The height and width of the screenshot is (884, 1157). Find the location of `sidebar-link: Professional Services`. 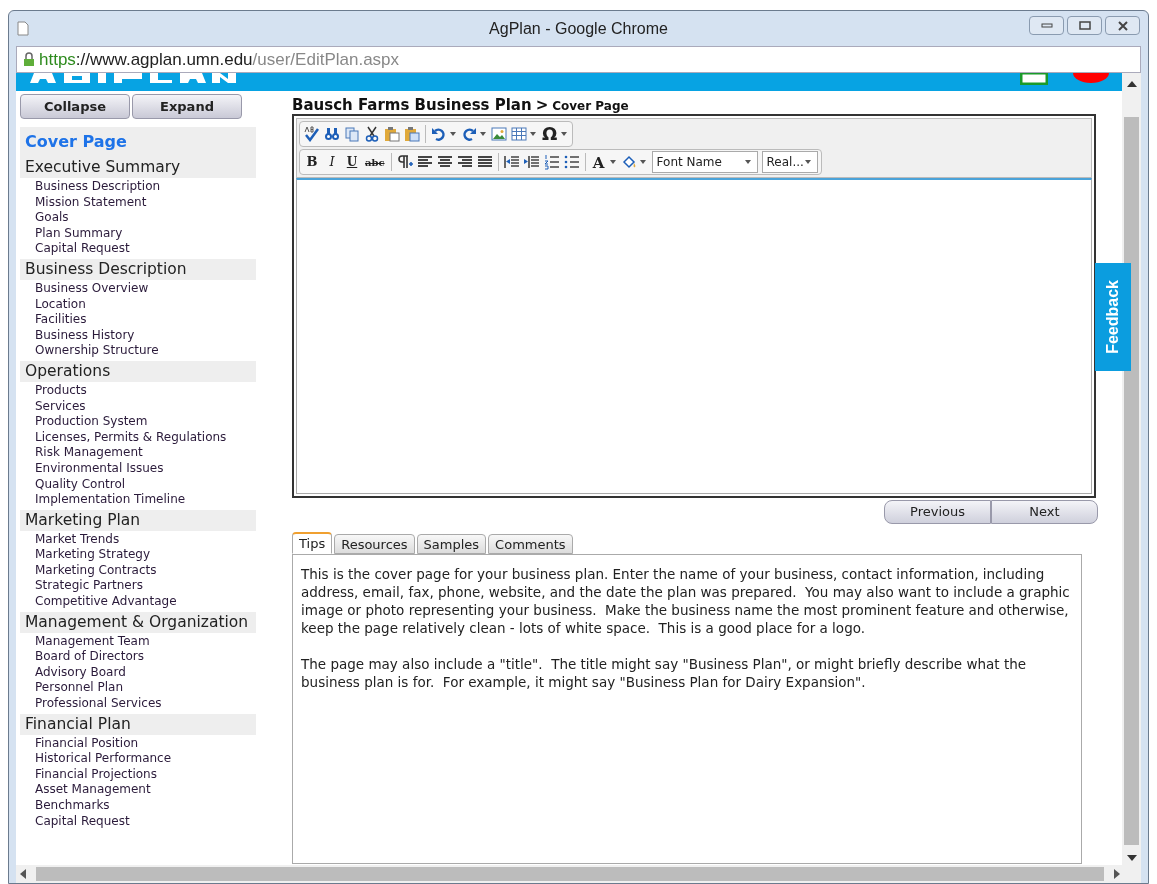

sidebar-link: Professional Services is located at coordinates (98, 703).